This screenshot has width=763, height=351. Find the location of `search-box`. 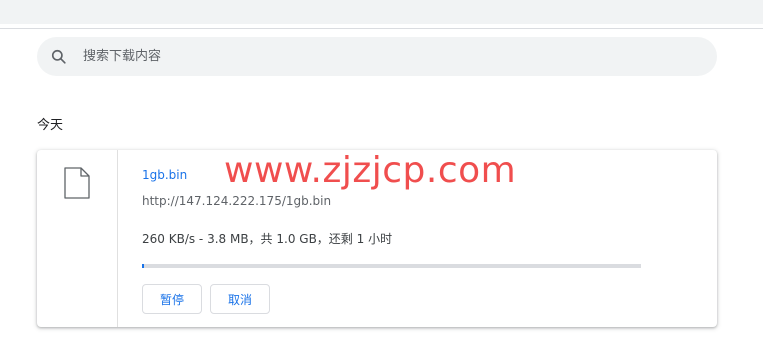

search-box is located at coordinates (377, 56).